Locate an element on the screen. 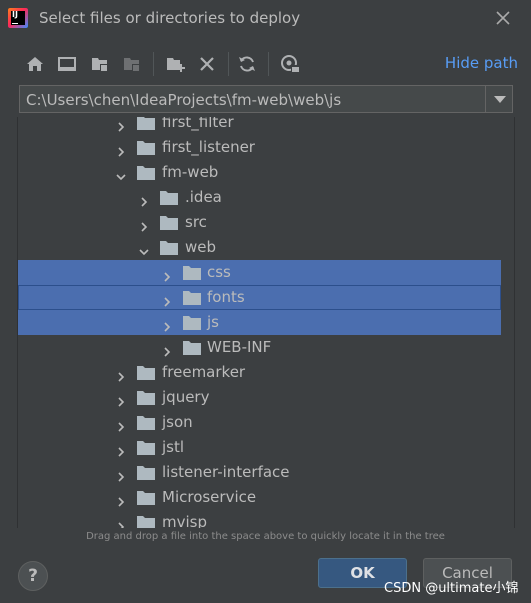 The width and height of the screenshot is (531, 603). tree-row: mvisp is located at coordinates (259, 519).